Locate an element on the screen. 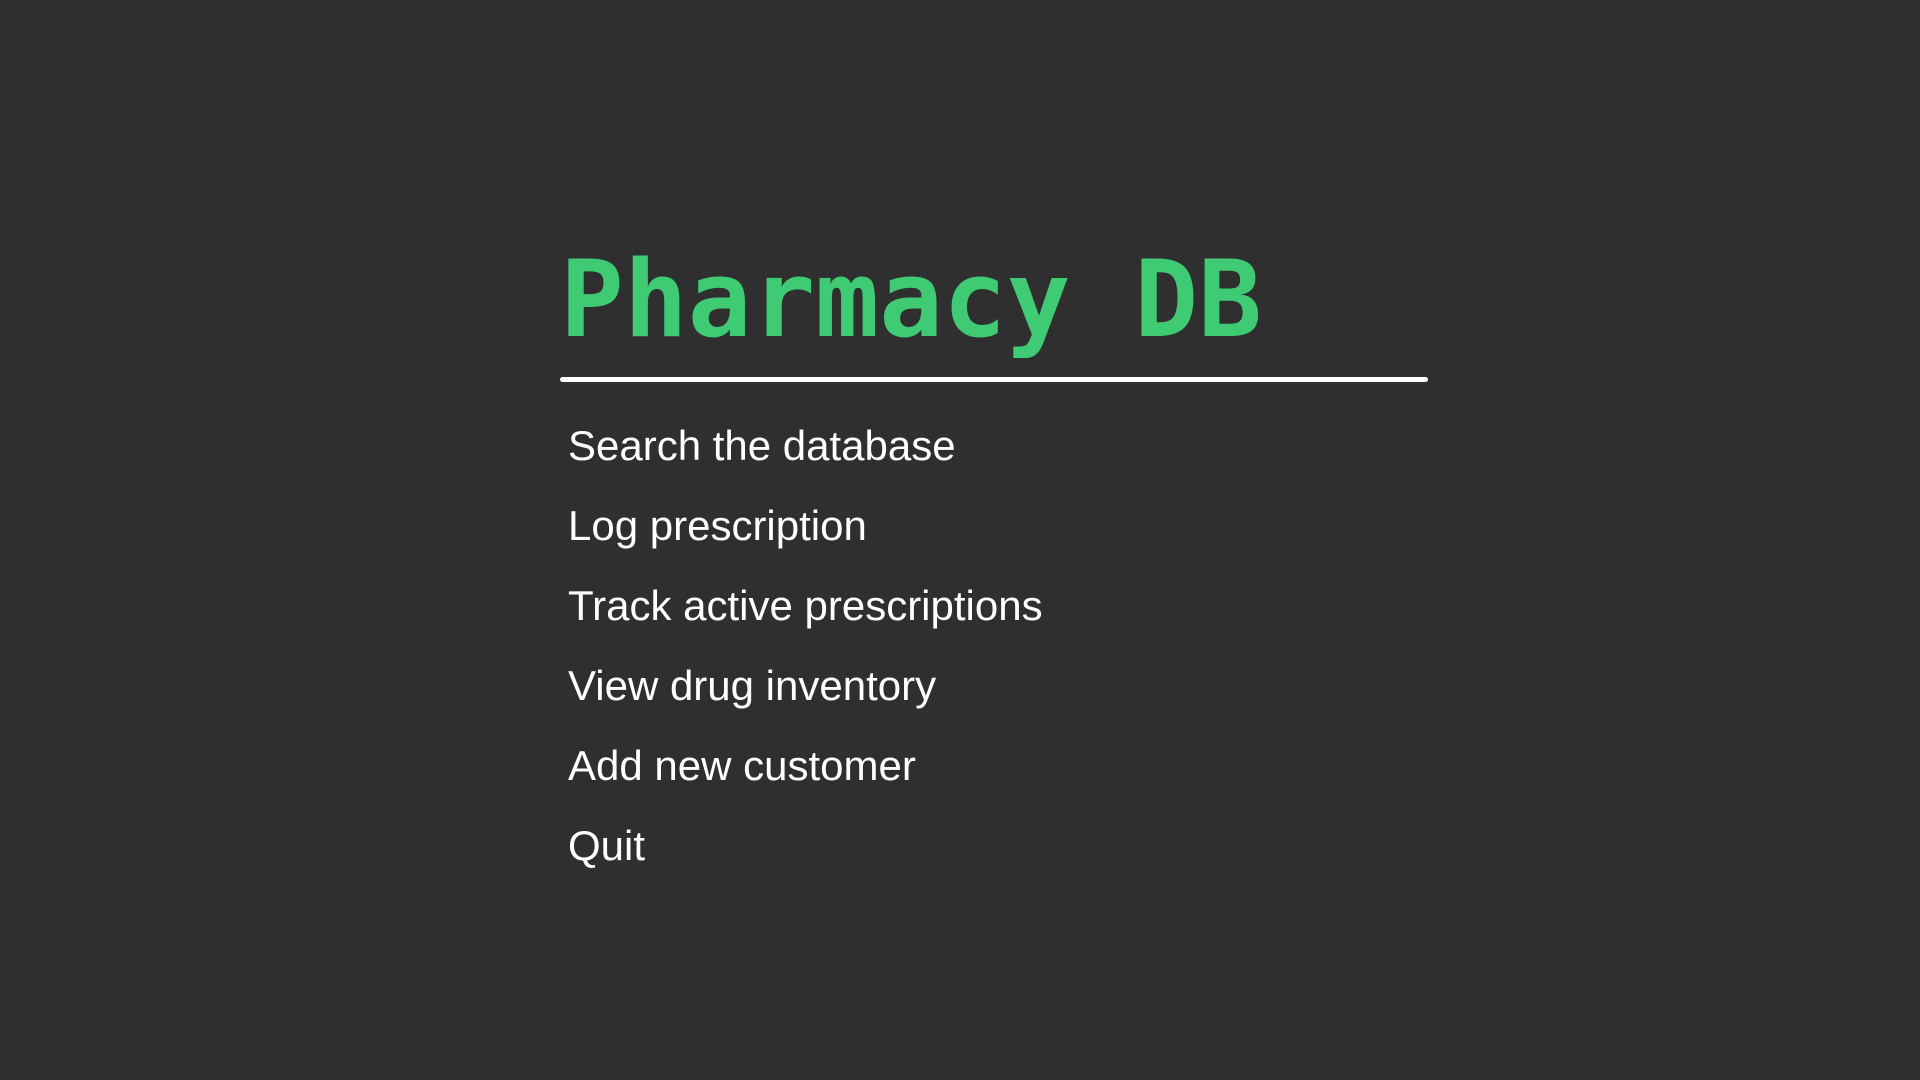  menu-item-view-drug-inventory: View drug inventory is located at coordinates (994, 686).